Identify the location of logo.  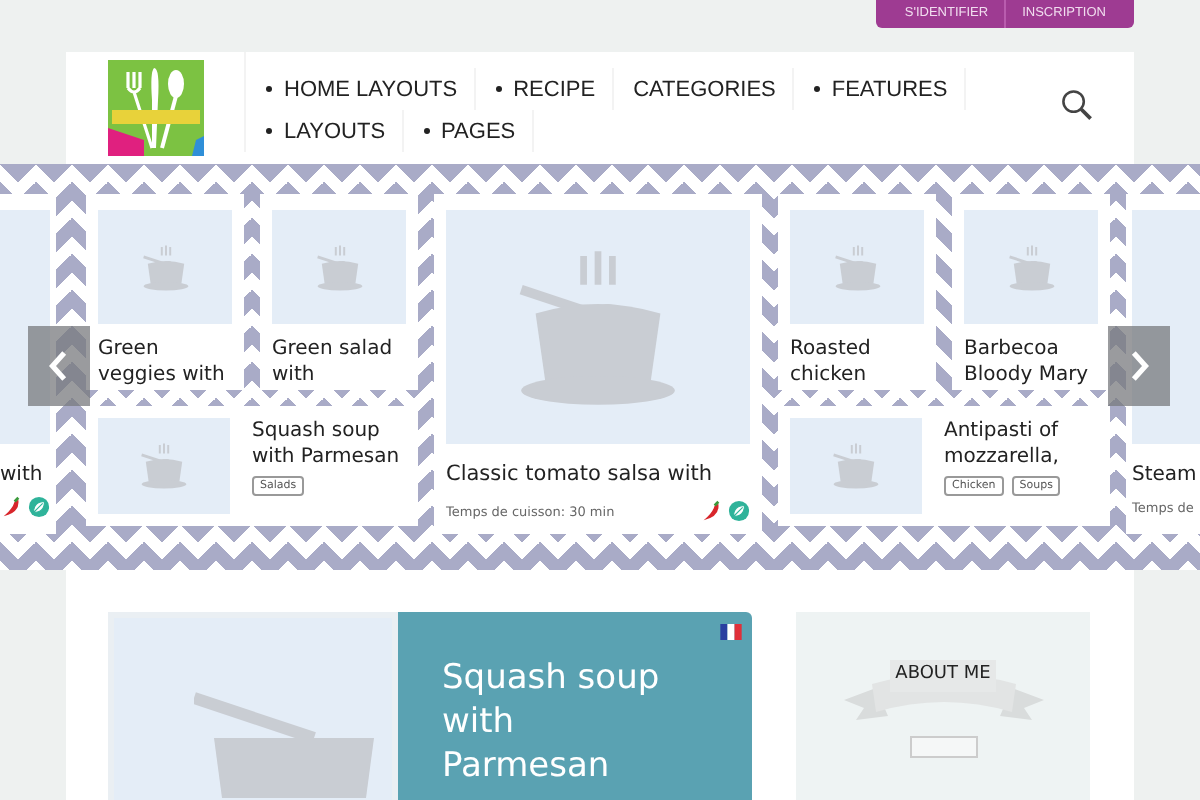
(156, 108).